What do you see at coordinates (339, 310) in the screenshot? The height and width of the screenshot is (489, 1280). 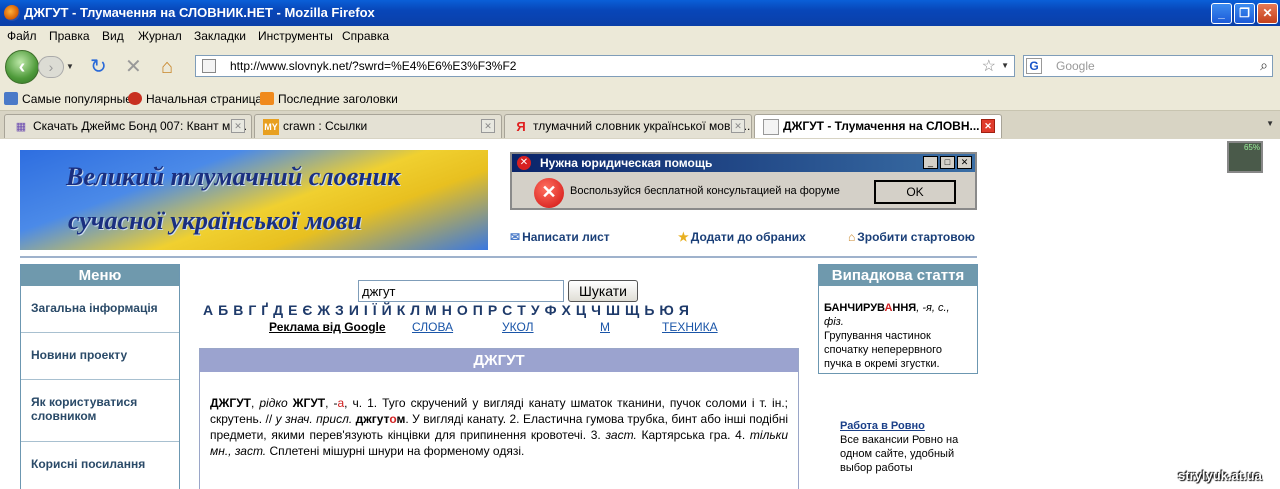 I see `alphabet-letter: З` at bounding box center [339, 310].